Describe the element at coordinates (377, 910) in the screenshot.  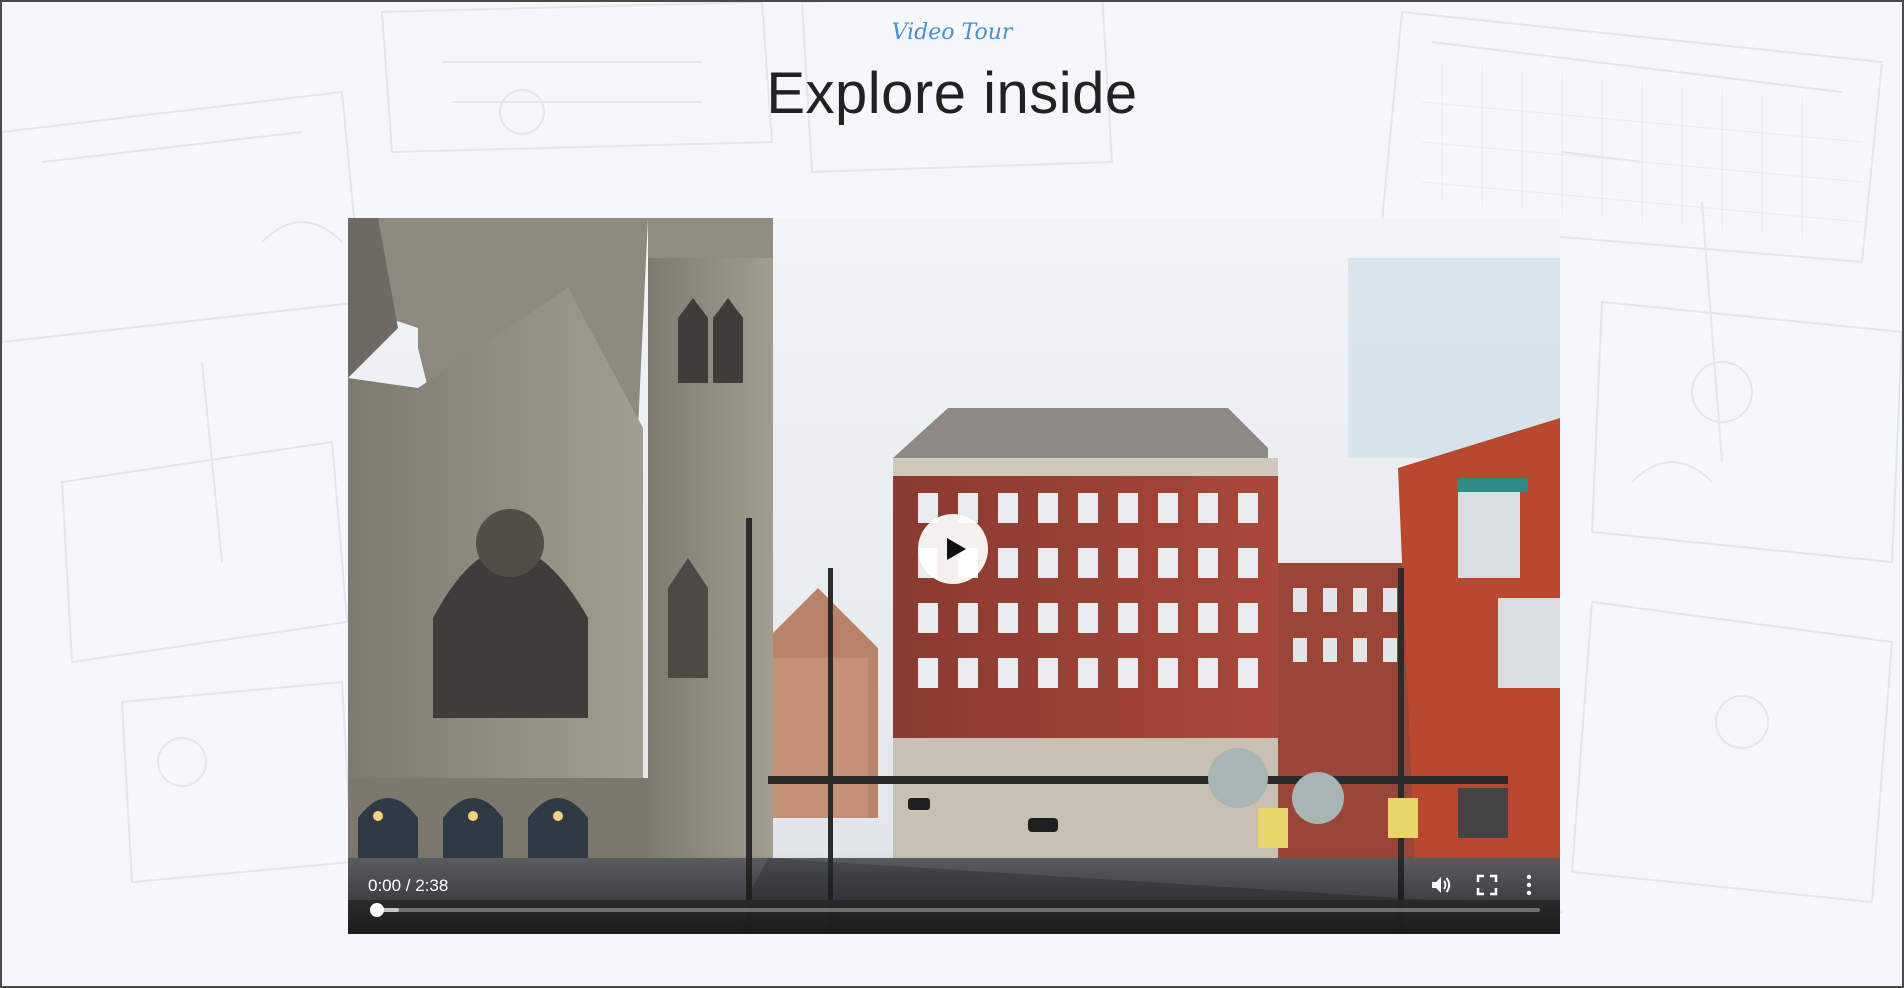
I see `progress-knob` at that location.